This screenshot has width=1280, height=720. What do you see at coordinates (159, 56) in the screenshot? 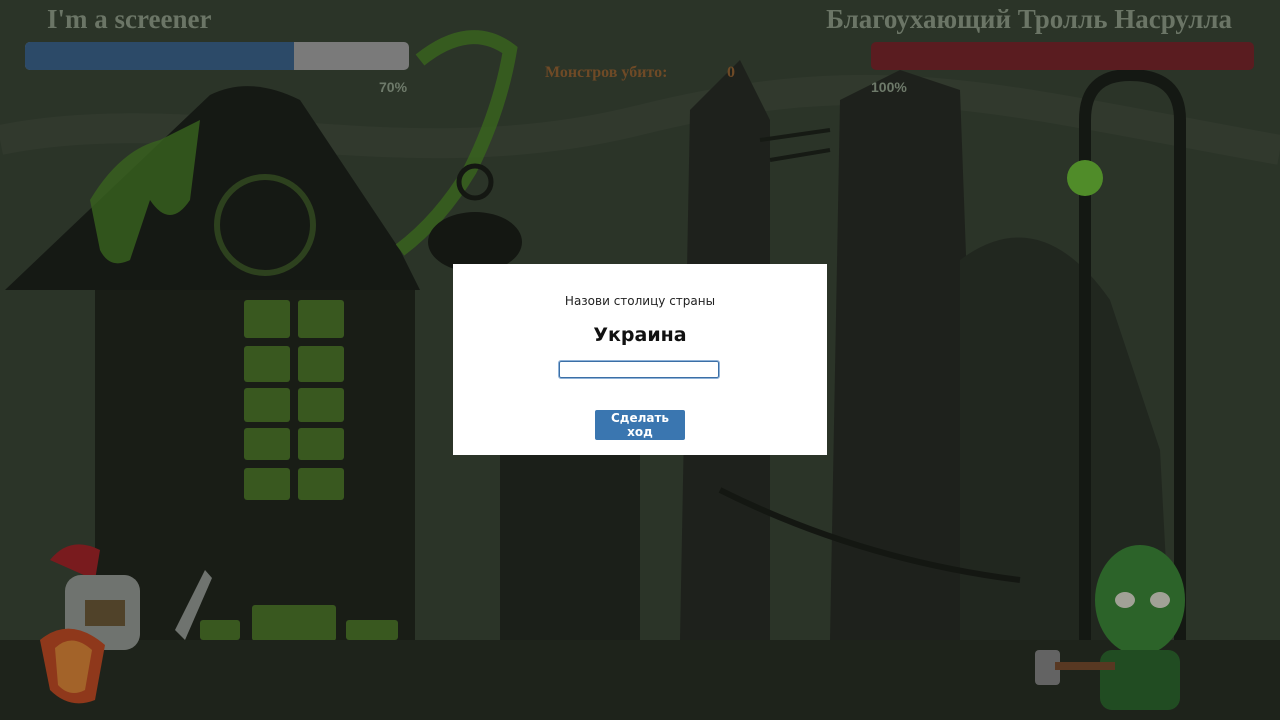
I see `player-health-fill` at bounding box center [159, 56].